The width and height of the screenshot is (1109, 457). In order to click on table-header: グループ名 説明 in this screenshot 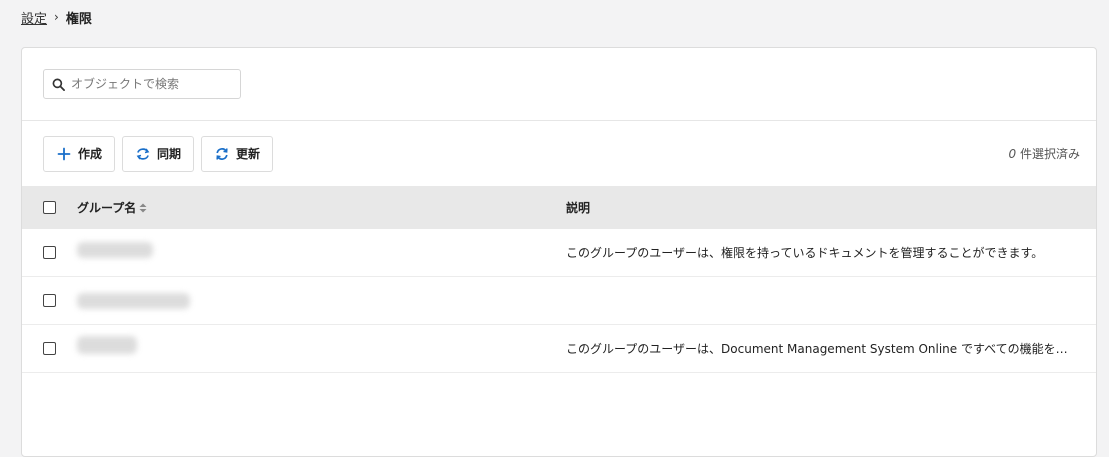, I will do `click(559, 207)`.